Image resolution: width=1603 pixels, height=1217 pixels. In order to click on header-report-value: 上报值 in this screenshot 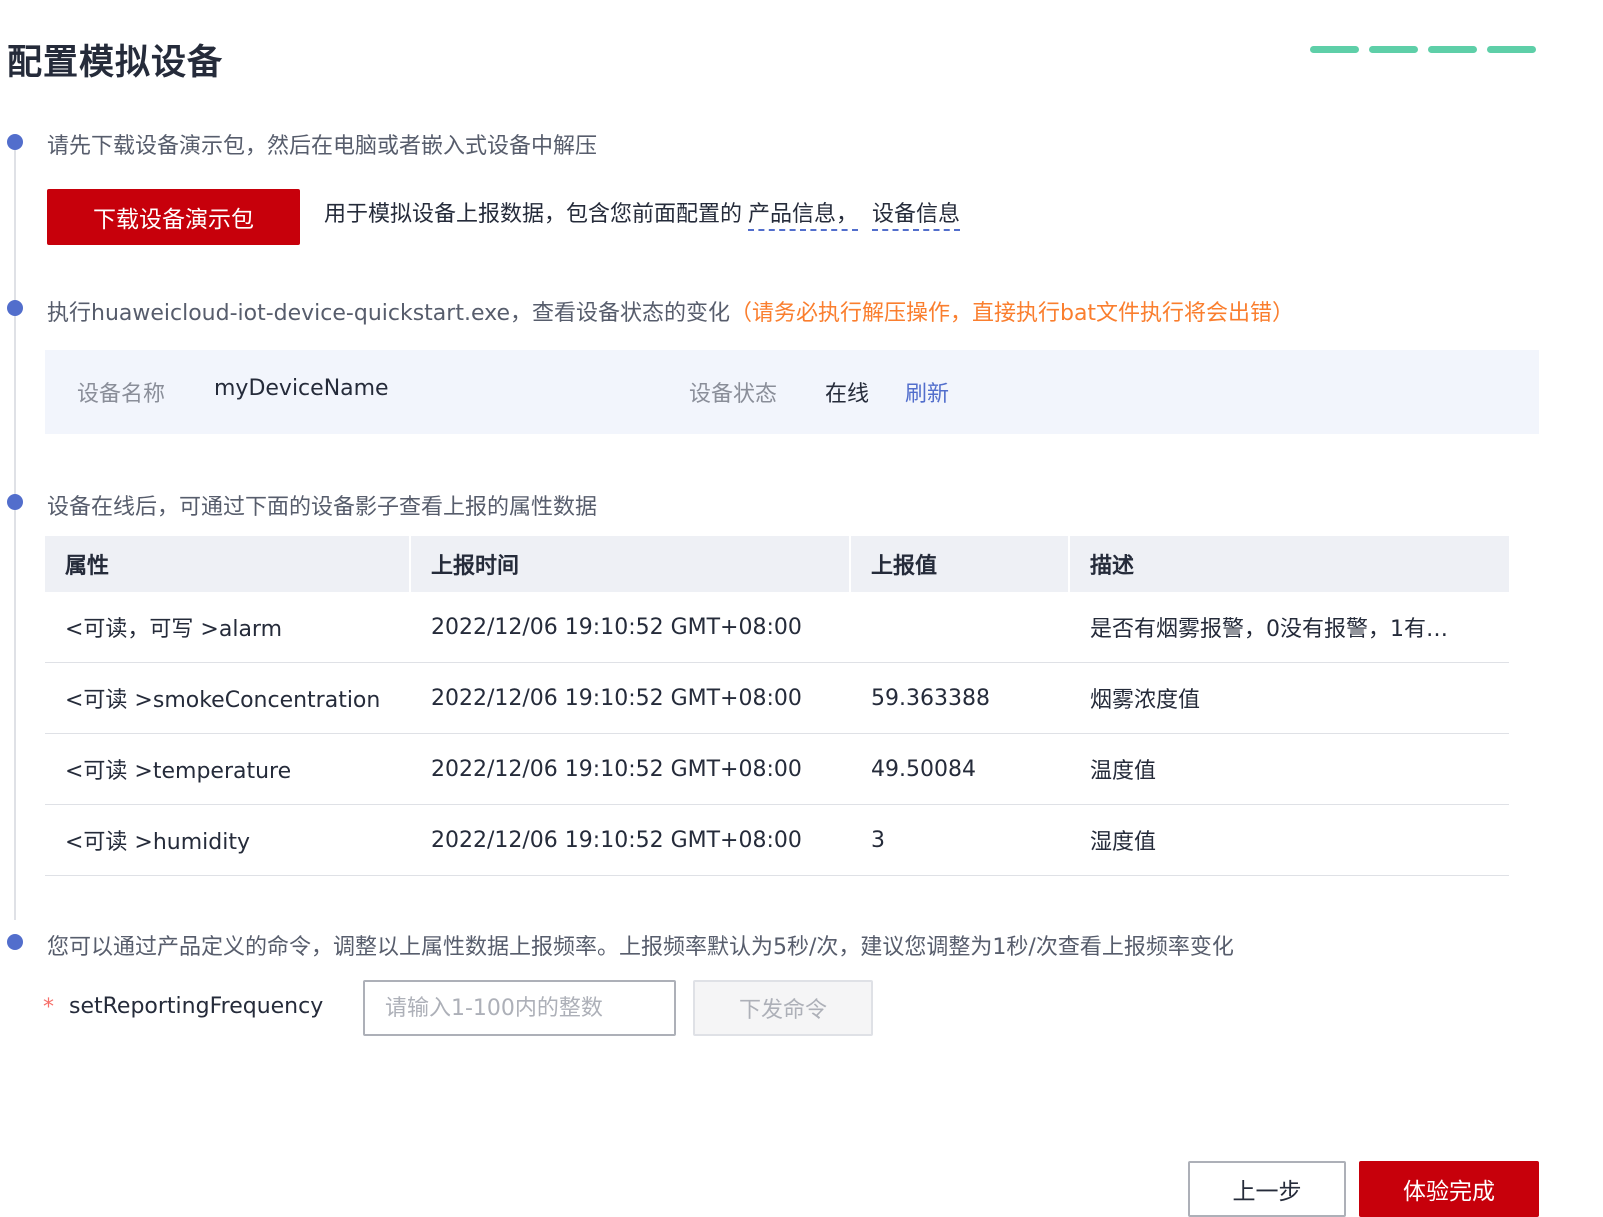, I will do `click(960, 564)`.